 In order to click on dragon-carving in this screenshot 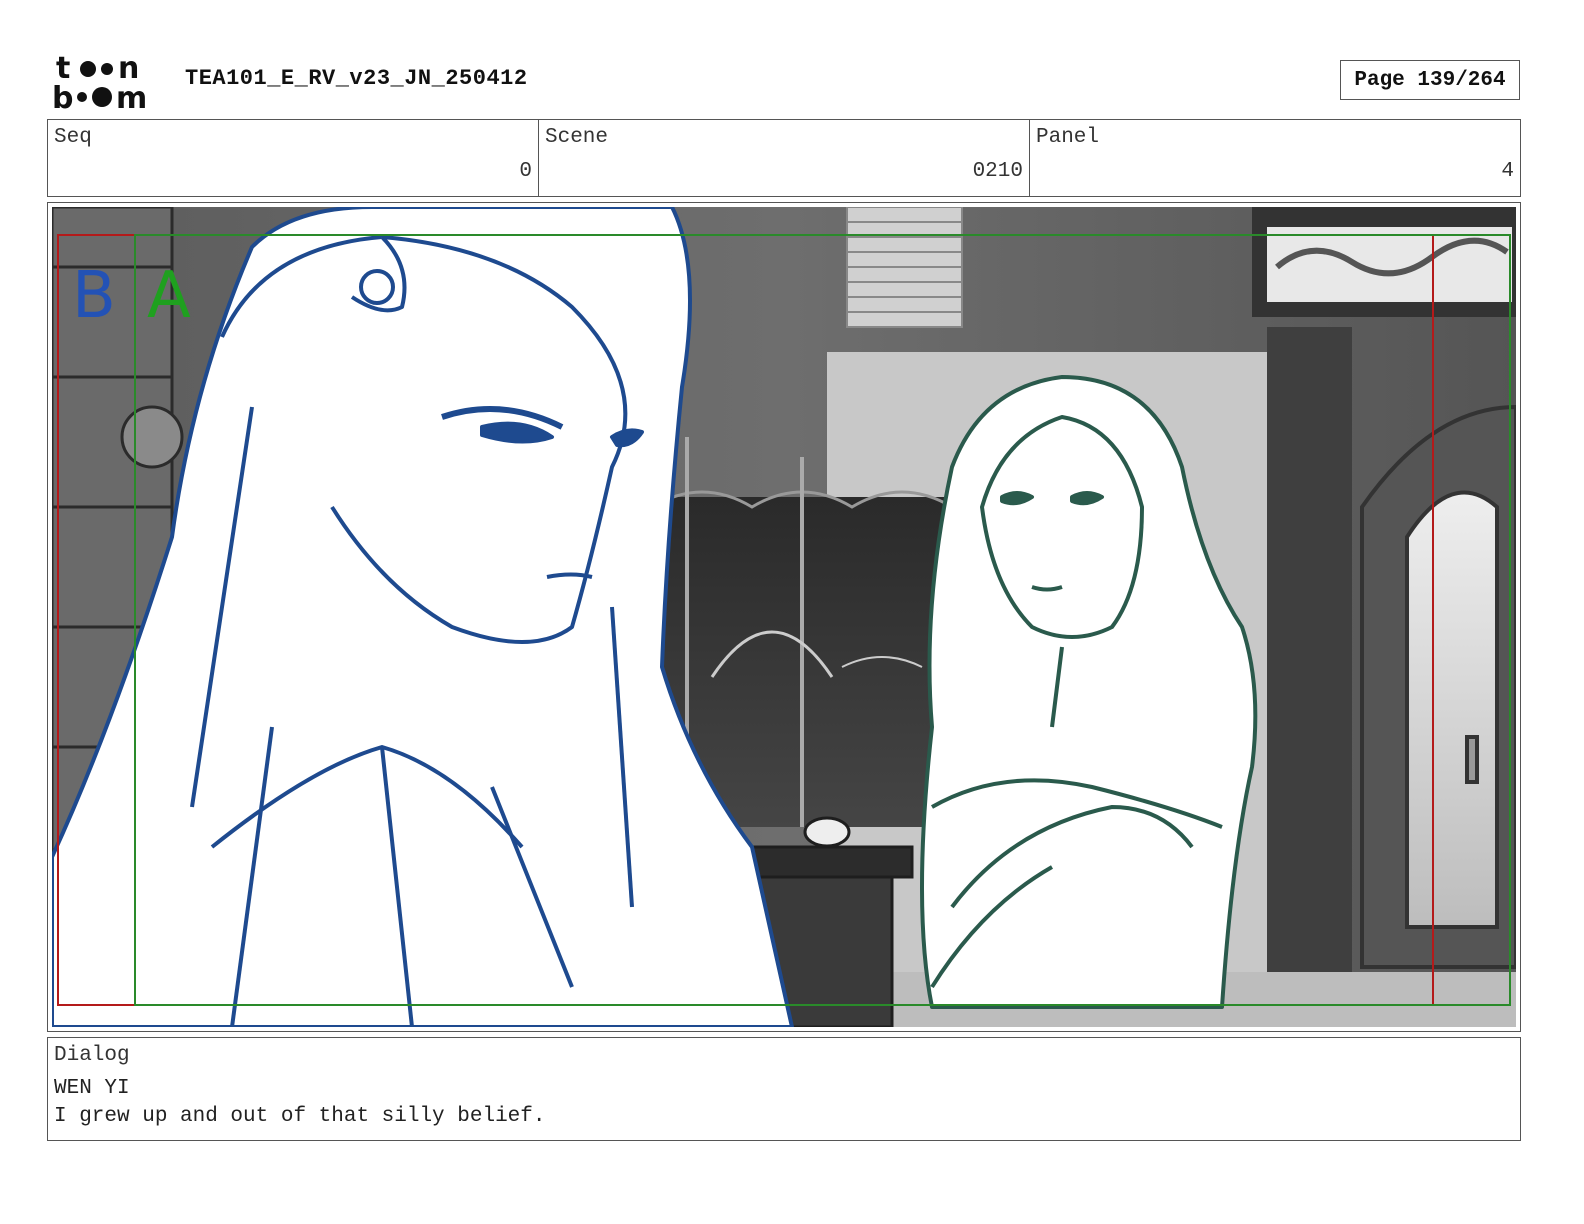, I will do `click(1384, 262)`.